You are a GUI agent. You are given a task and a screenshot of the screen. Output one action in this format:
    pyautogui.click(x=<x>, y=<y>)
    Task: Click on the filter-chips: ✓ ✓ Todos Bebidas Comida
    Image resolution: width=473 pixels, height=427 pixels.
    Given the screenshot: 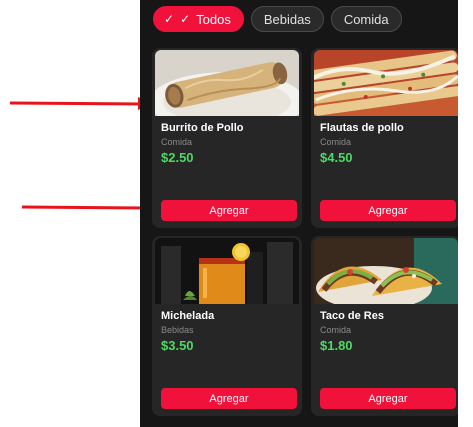 What is the action you would take?
    pyautogui.click(x=277, y=19)
    